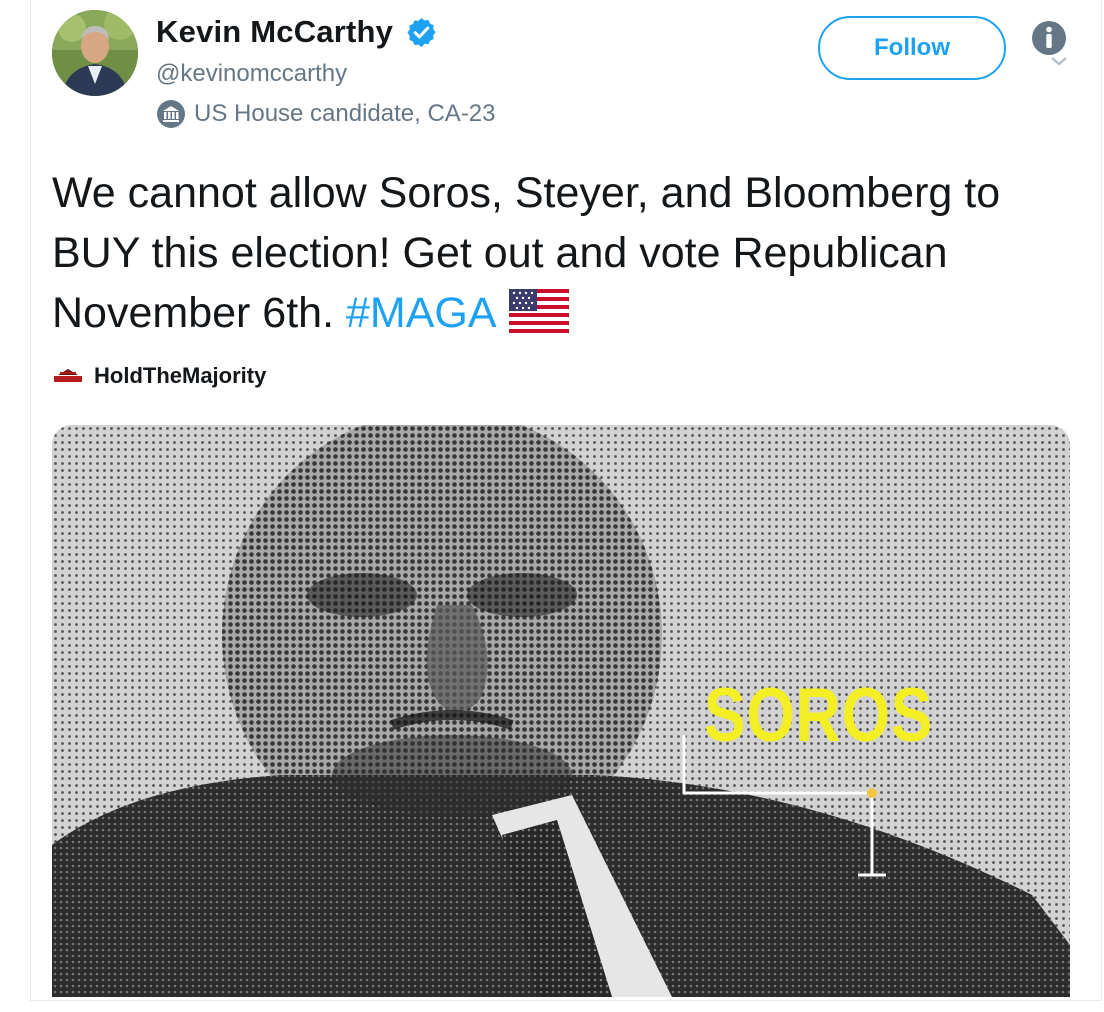  Describe the element at coordinates (95, 53) in the screenshot. I see `avatar` at that location.